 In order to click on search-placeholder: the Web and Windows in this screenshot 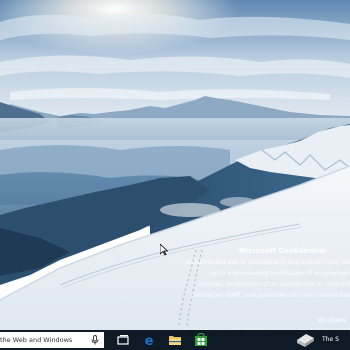, I will do `click(36, 340)`.